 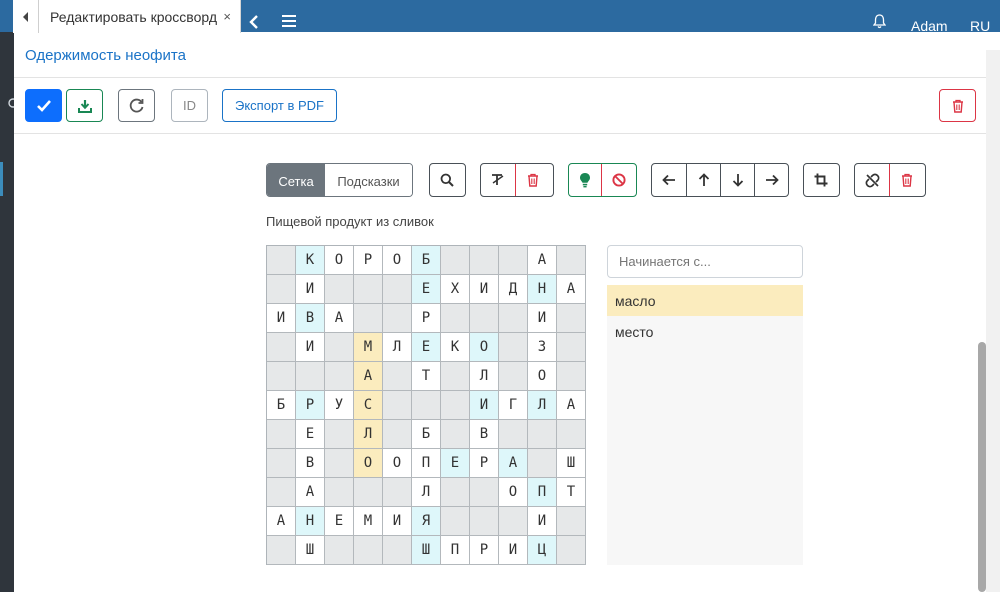 I want to click on search-words-button, so click(x=447, y=180).